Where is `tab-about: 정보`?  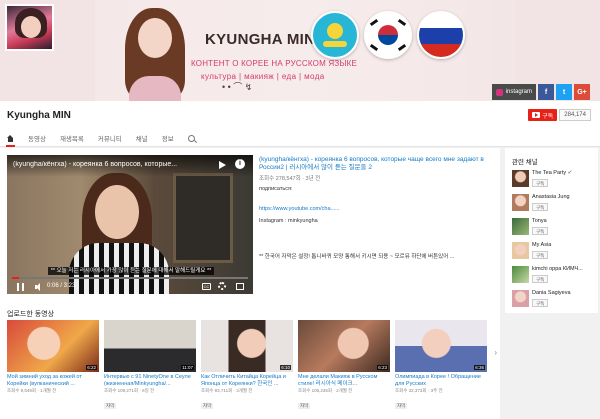 tab-about: 정보 is located at coordinates (168, 138).